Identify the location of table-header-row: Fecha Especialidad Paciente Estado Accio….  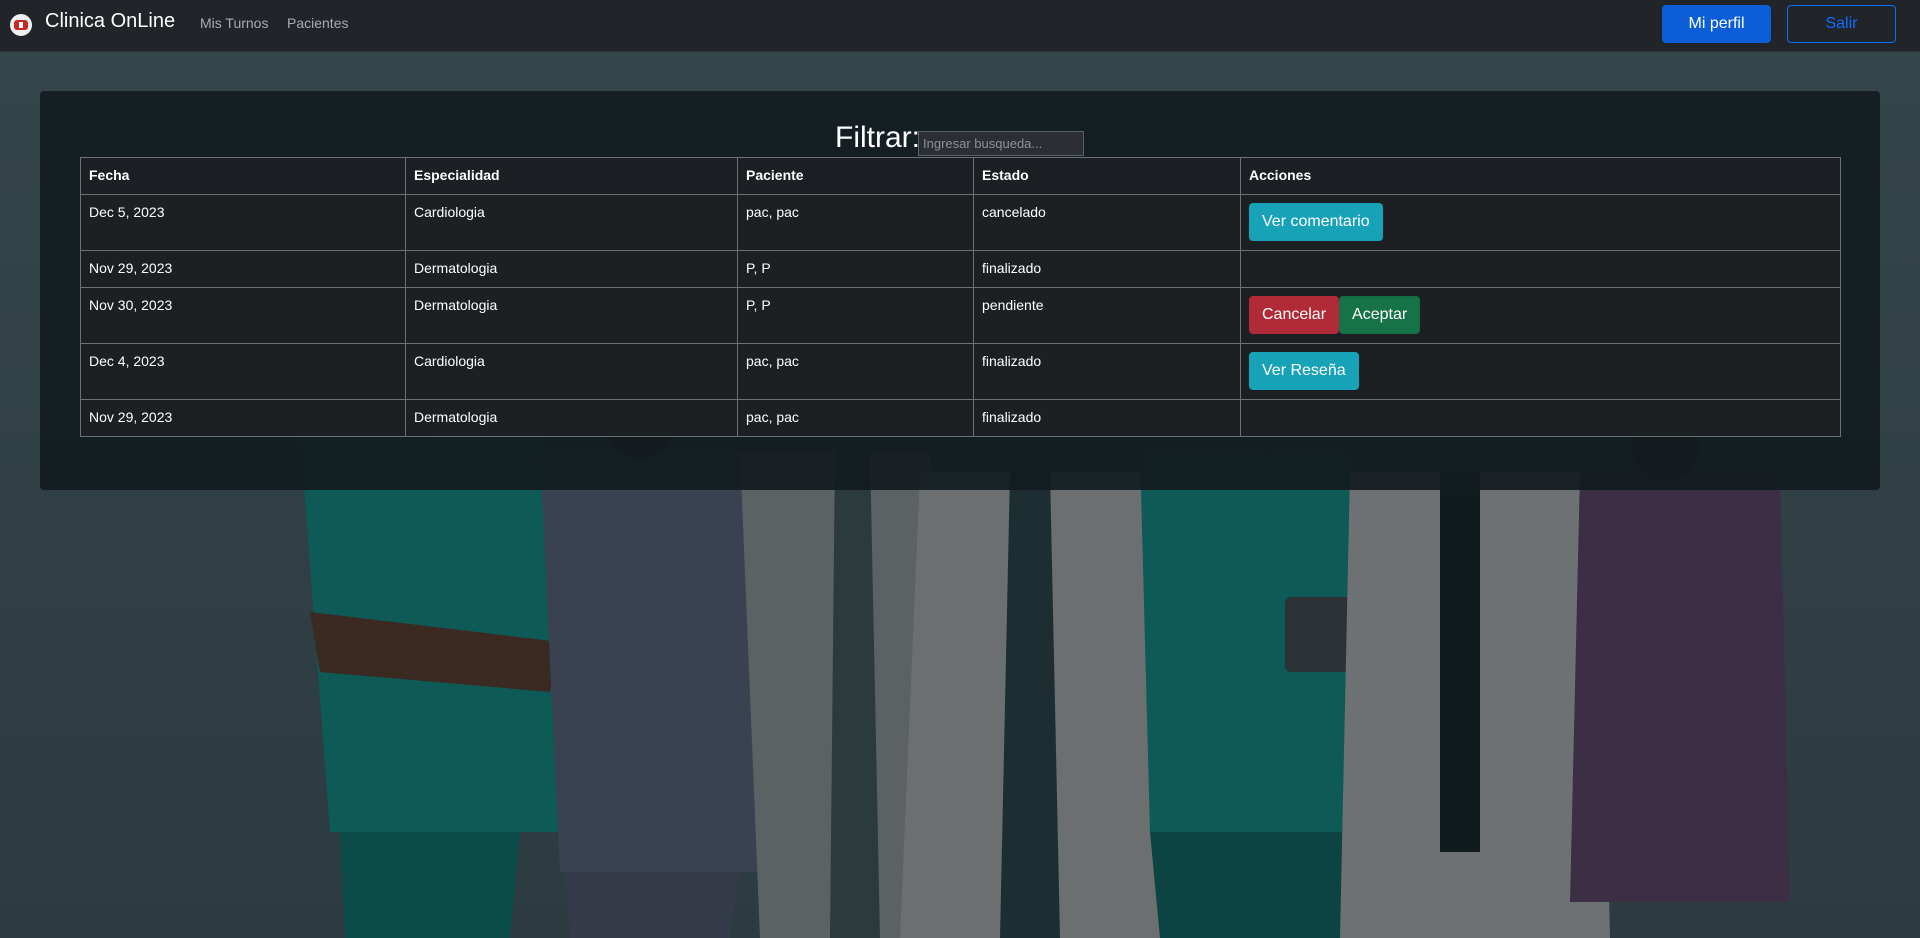
(960, 176).